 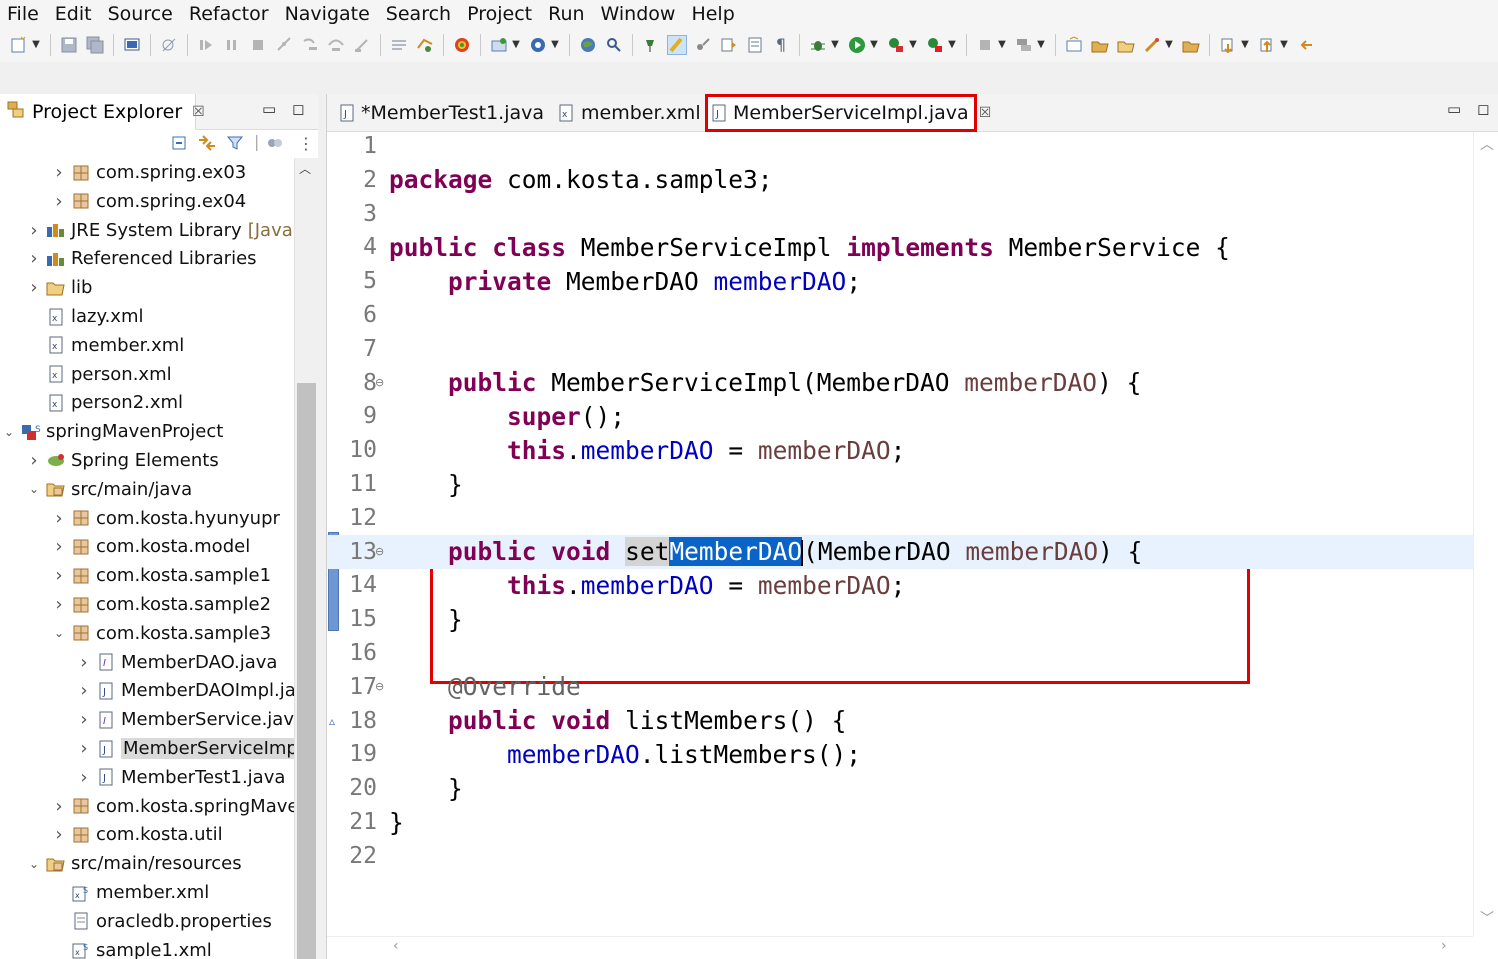 I want to click on skip-breakpoints-icon, so click(x=169, y=45).